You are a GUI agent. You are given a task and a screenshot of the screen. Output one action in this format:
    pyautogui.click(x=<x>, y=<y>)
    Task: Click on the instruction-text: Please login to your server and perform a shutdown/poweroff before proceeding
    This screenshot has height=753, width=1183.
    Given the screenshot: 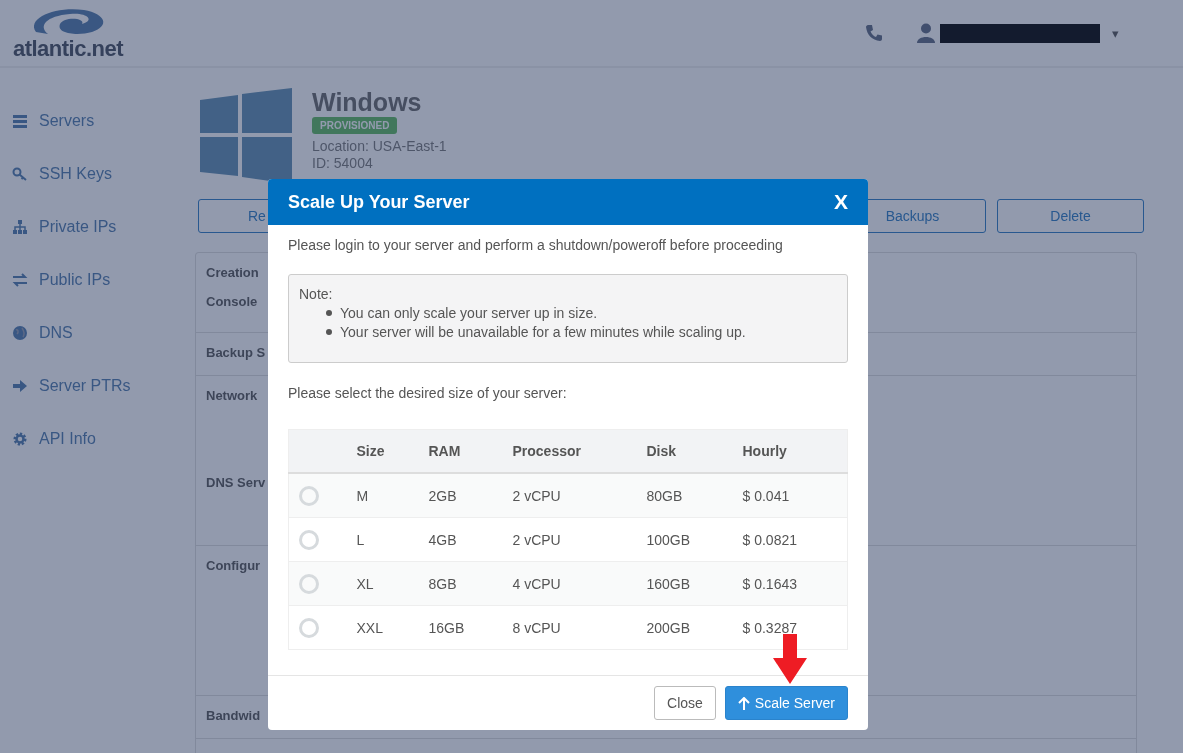 What is the action you would take?
    pyautogui.click(x=536, y=245)
    